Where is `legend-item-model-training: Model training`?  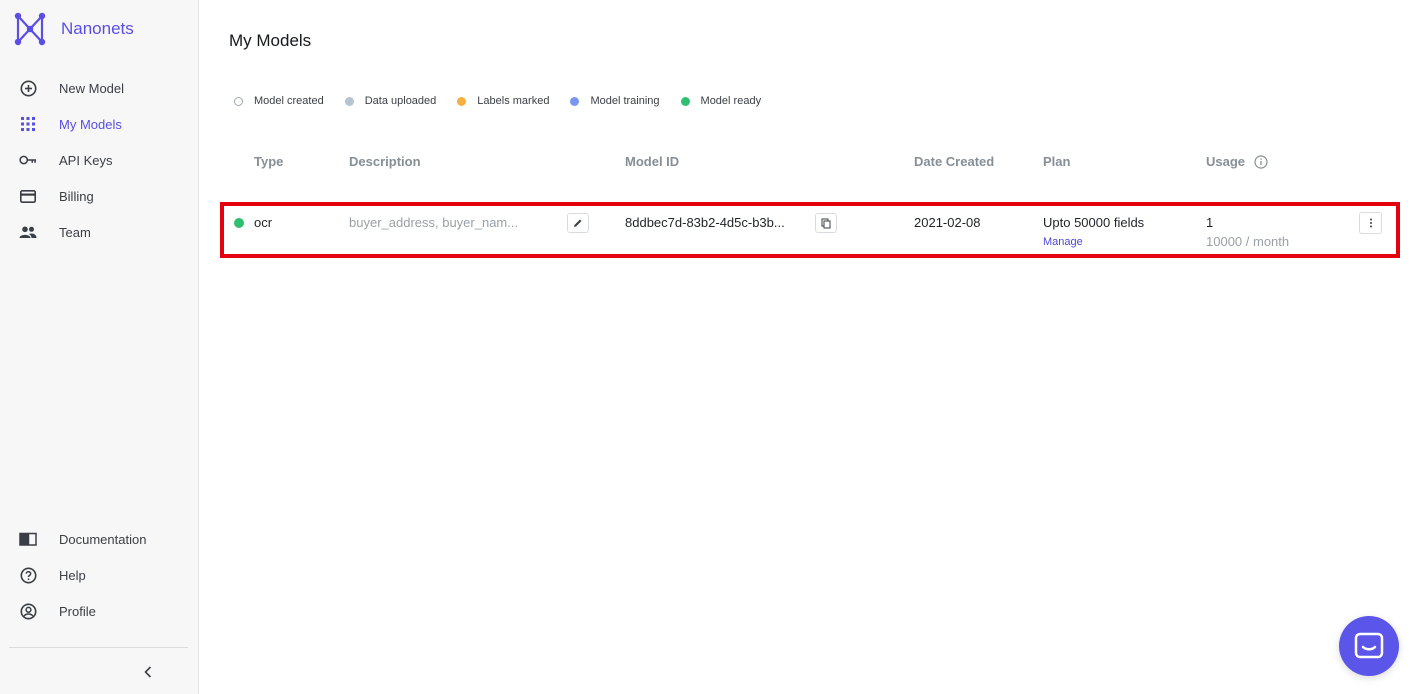
legend-item-model-training: Model training is located at coordinates (615, 101).